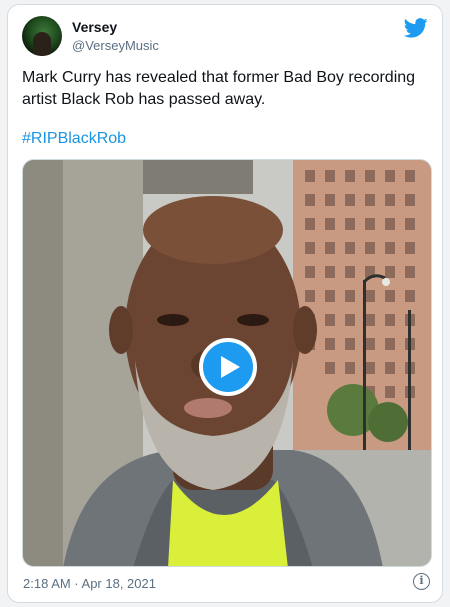  Describe the element at coordinates (421, 581) in the screenshot. I see `info-icon: i` at that location.